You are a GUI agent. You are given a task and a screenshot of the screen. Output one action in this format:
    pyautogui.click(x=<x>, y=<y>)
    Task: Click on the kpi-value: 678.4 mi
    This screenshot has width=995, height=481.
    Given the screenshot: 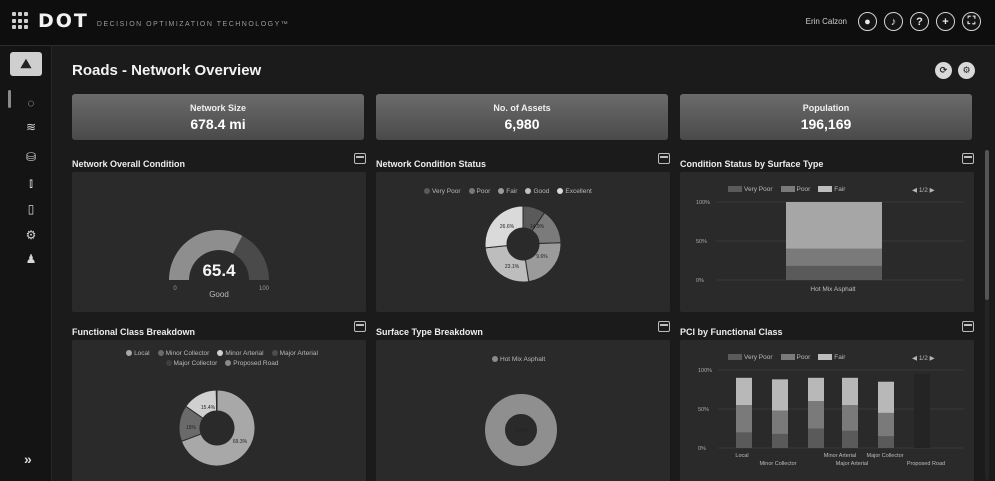 What is the action you would take?
    pyautogui.click(x=218, y=124)
    